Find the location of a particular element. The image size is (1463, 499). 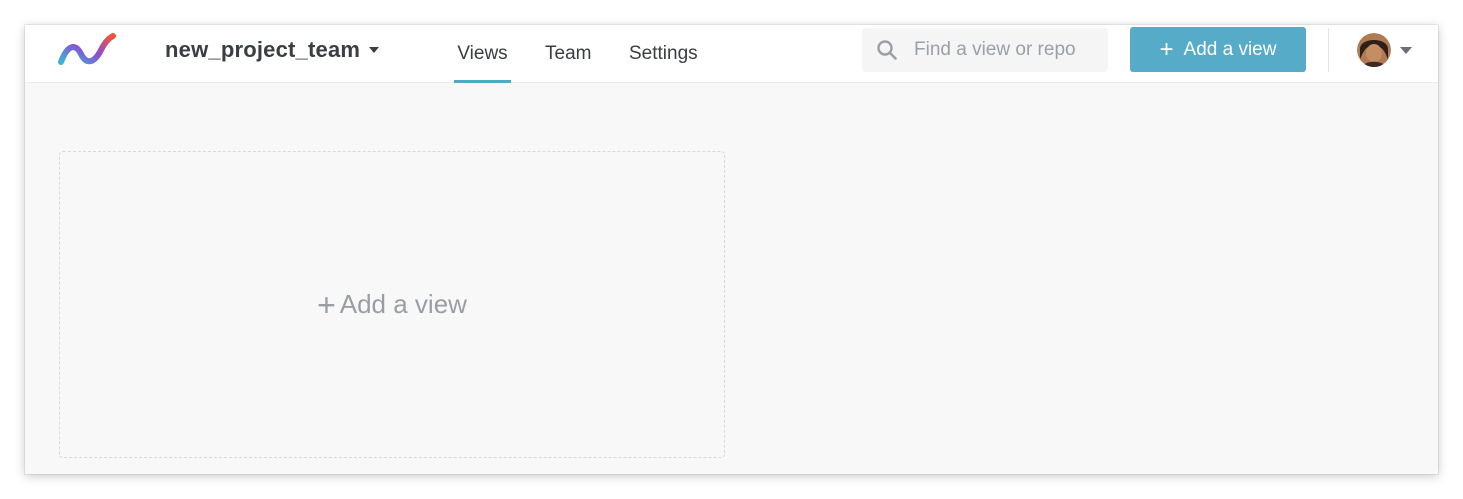

tab-team: Team is located at coordinates (568, 54).